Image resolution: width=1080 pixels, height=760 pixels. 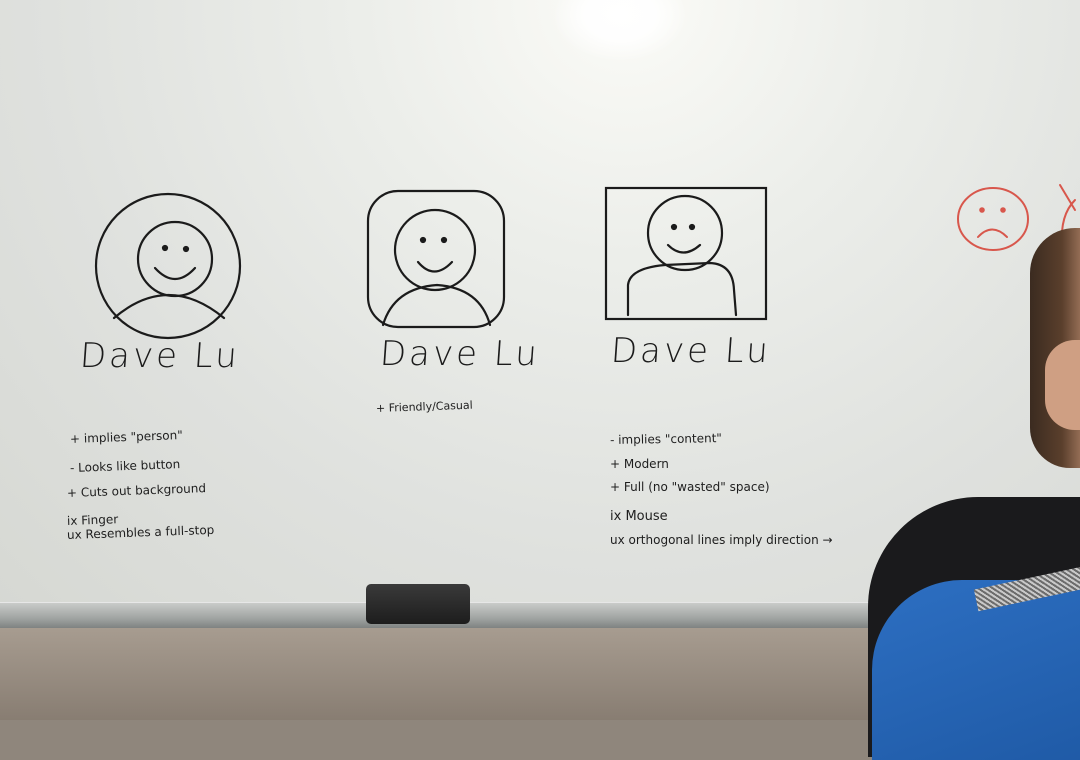 I want to click on rounded-square-avatar-sketch, so click(x=436, y=259).